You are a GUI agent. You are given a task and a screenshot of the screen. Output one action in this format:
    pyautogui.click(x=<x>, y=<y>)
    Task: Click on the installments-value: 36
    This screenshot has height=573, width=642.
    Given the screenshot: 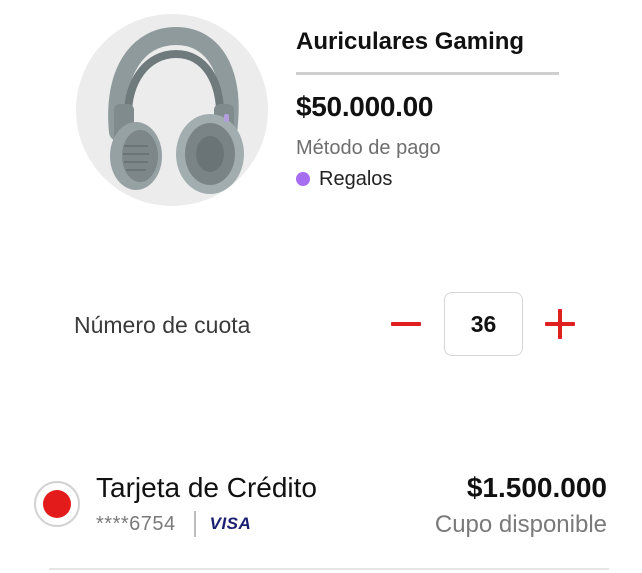 What is the action you would take?
    pyautogui.click(x=483, y=324)
    